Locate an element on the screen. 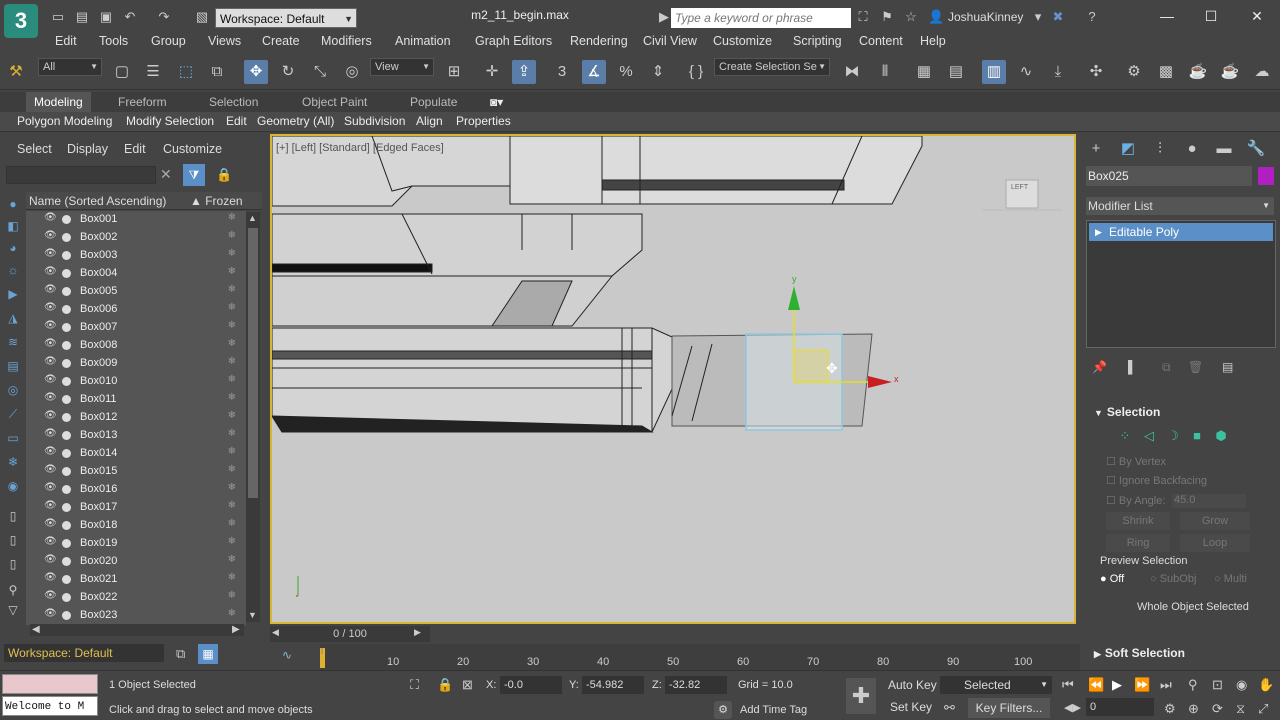 The image size is (1280, 720). select-by-name-icon: ☰ is located at coordinates (153, 72).